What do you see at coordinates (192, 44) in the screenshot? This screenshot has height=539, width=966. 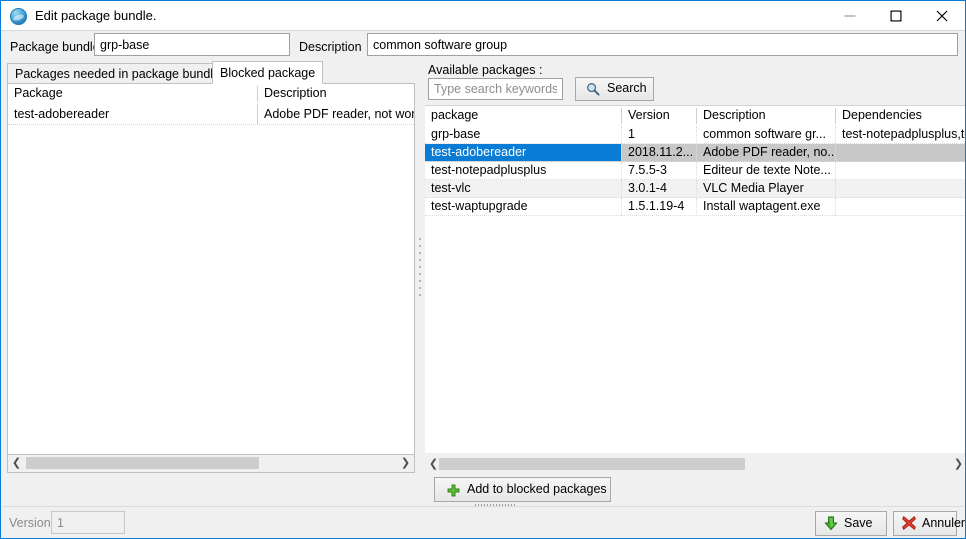 I see `package-bundle-input` at bounding box center [192, 44].